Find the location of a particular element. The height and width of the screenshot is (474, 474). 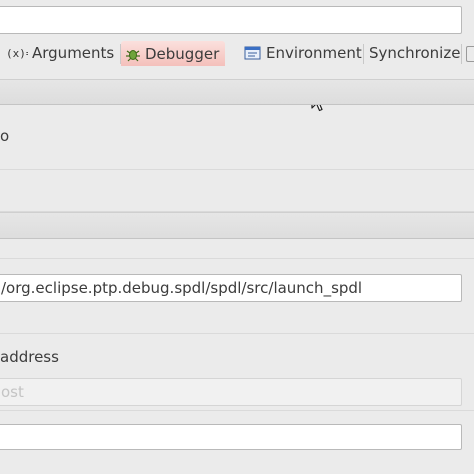

tab-synchronize: Synchronize is located at coordinates (414, 53).